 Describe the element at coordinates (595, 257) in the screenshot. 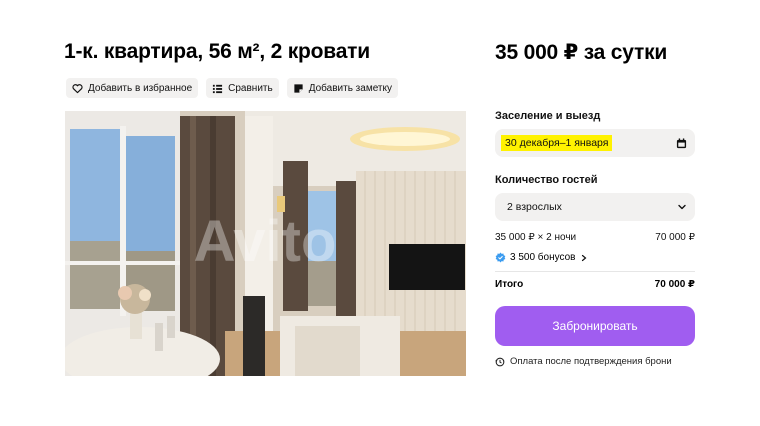

I see `bonus-link: 3 500 бонусов` at that location.